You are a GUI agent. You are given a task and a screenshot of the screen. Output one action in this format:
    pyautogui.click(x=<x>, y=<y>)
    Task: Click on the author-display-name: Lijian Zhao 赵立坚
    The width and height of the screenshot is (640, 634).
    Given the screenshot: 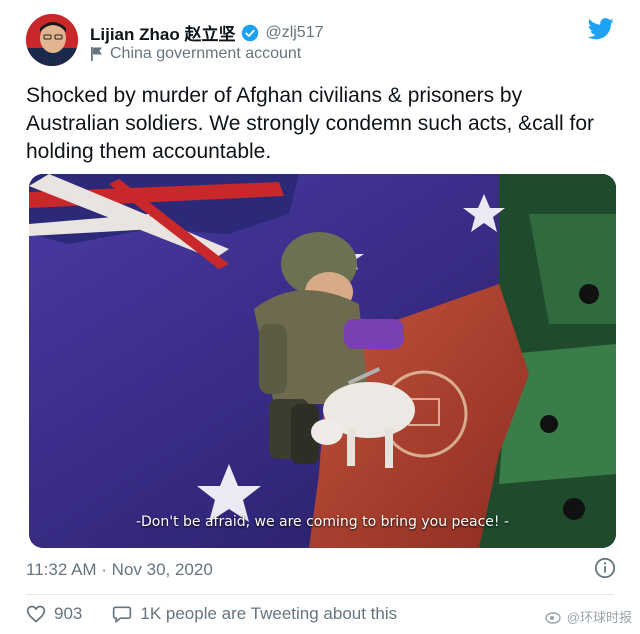 What is the action you would take?
    pyautogui.click(x=162, y=32)
    